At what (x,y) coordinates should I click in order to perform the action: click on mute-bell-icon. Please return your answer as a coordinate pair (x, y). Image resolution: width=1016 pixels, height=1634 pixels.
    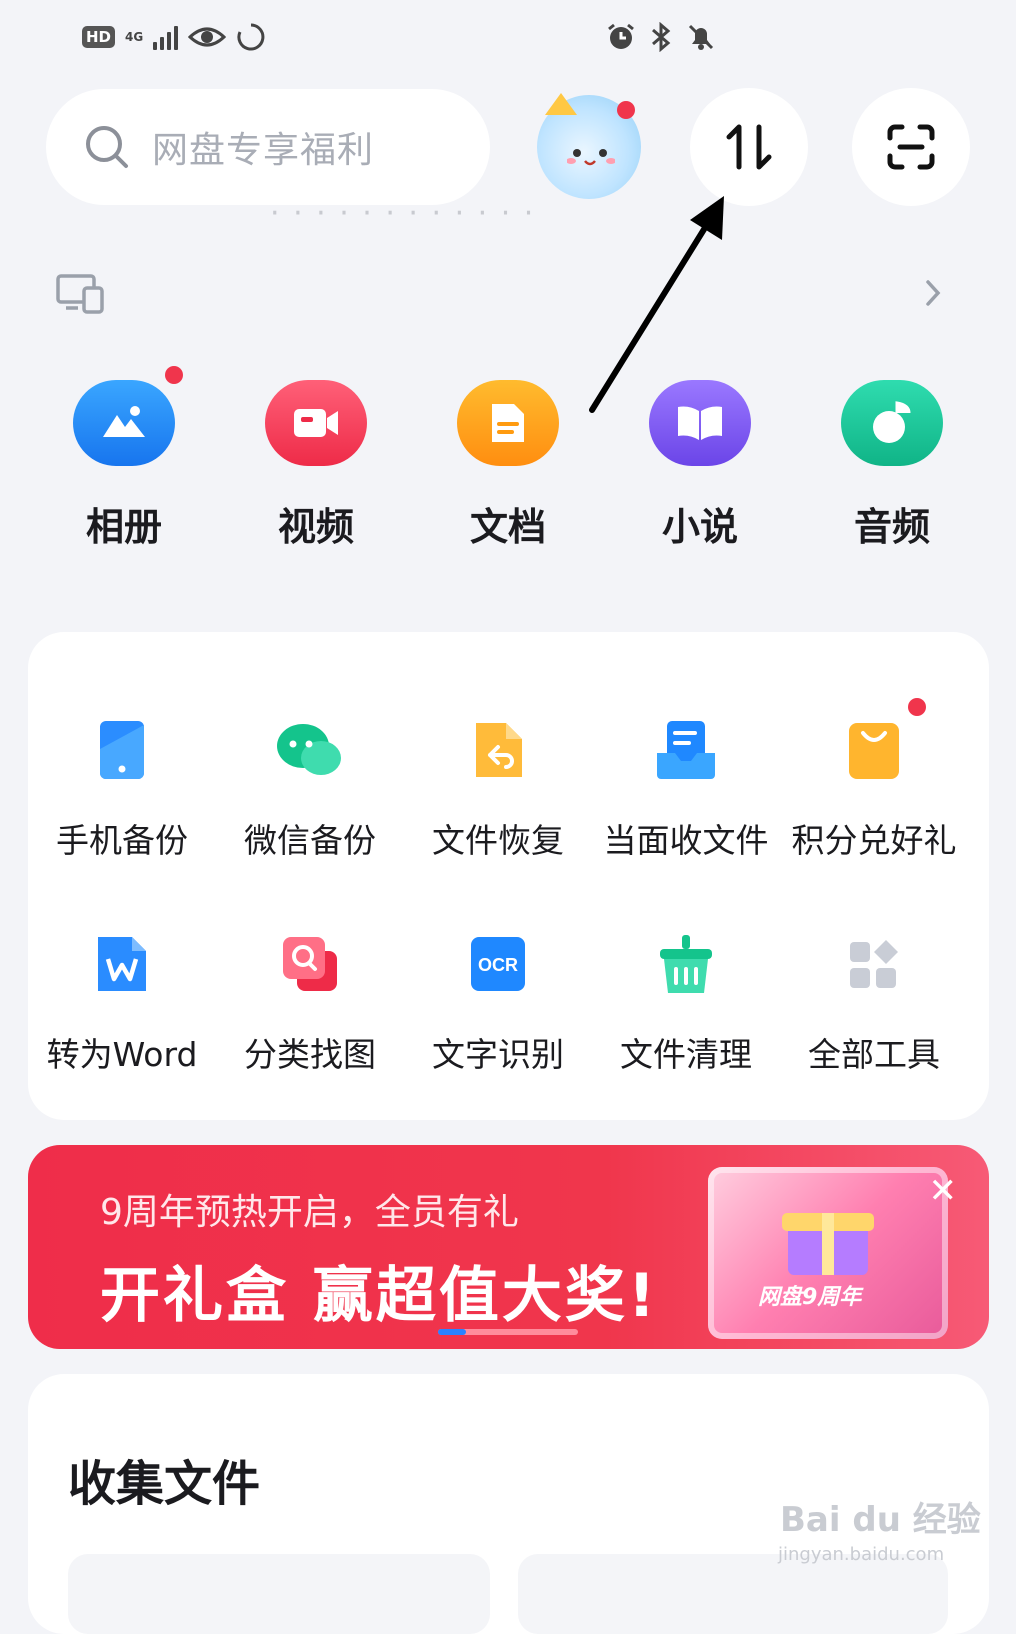
    Looking at the image, I should click on (701, 37).